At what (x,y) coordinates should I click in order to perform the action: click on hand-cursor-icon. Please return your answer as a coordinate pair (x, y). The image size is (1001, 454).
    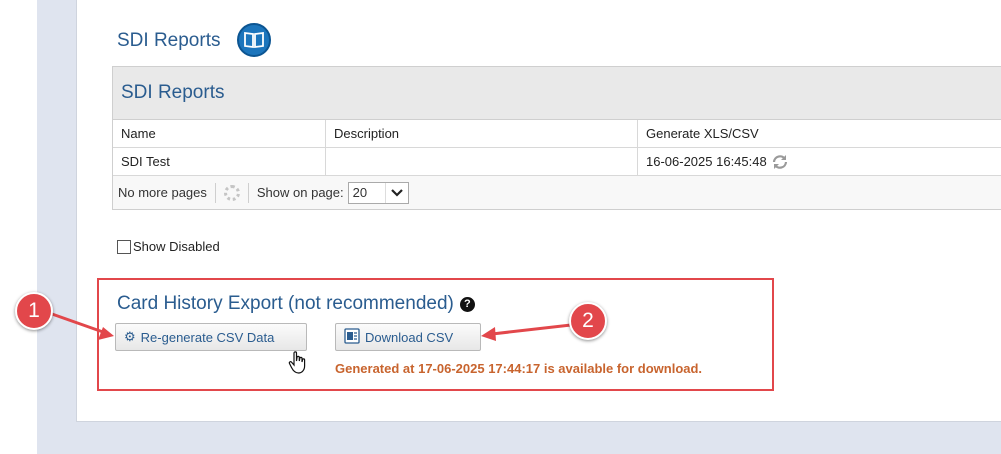
    Looking at the image, I should click on (297, 362).